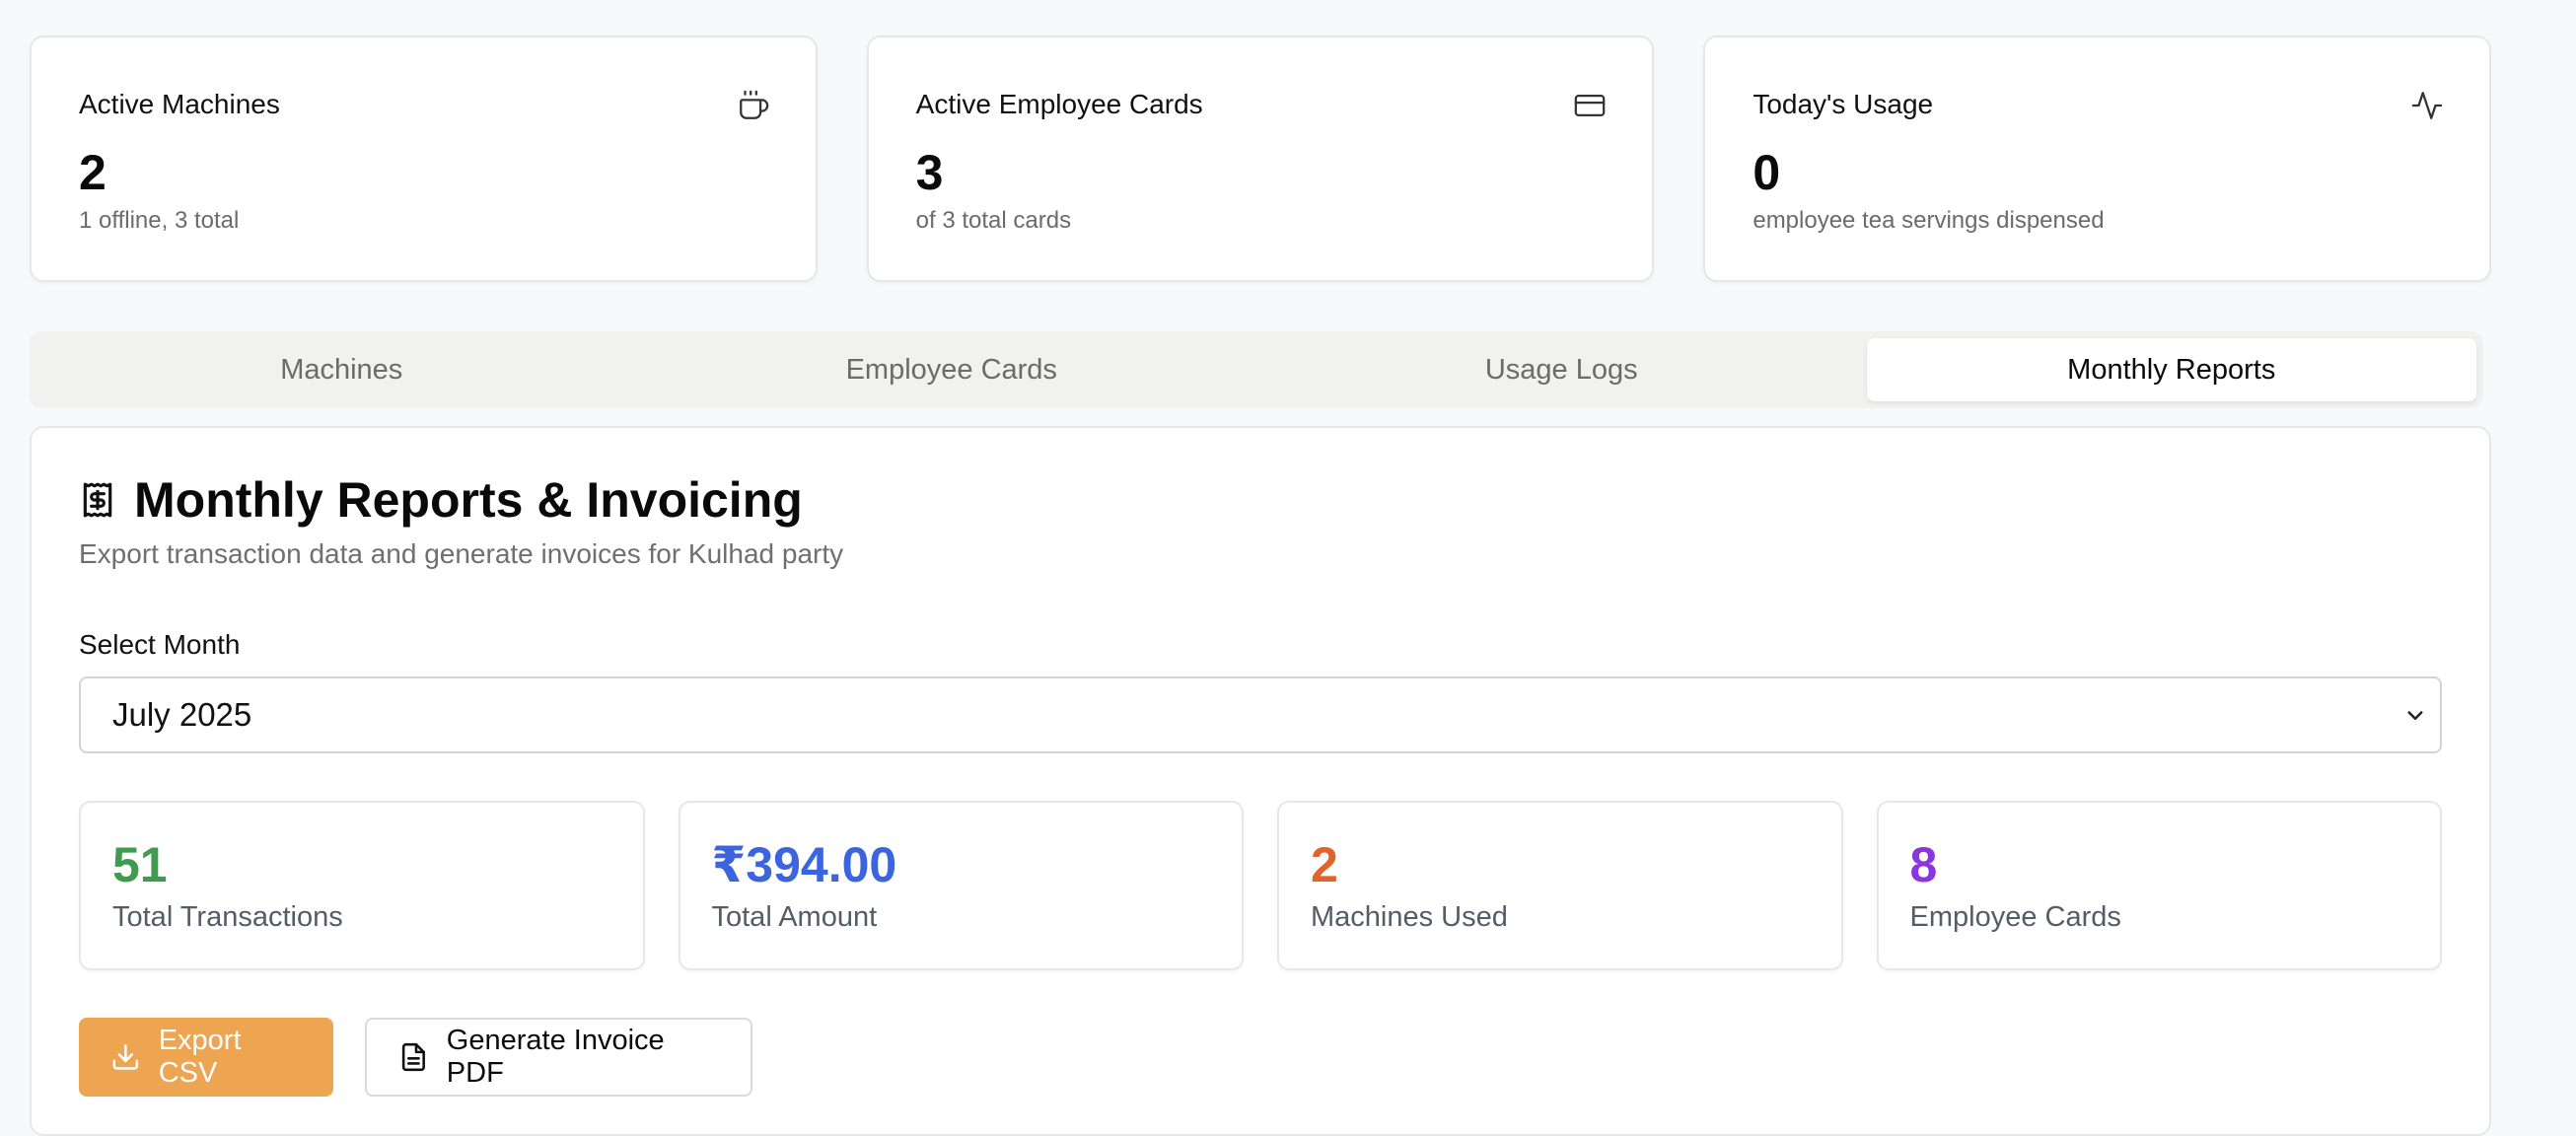 The height and width of the screenshot is (1136, 2576). I want to click on metric-employee-cards: 8 Employee Cards, so click(2159, 886).